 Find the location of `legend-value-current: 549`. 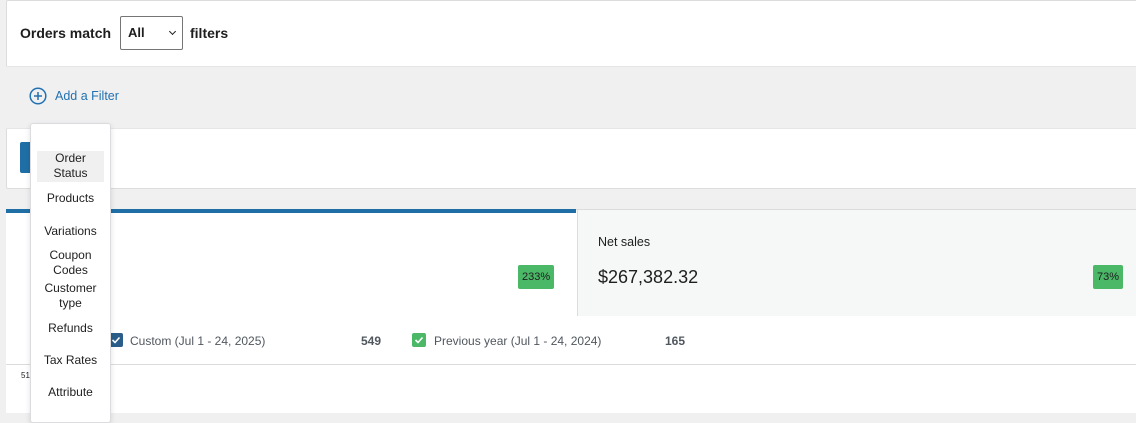

legend-value-current: 549 is located at coordinates (371, 341).